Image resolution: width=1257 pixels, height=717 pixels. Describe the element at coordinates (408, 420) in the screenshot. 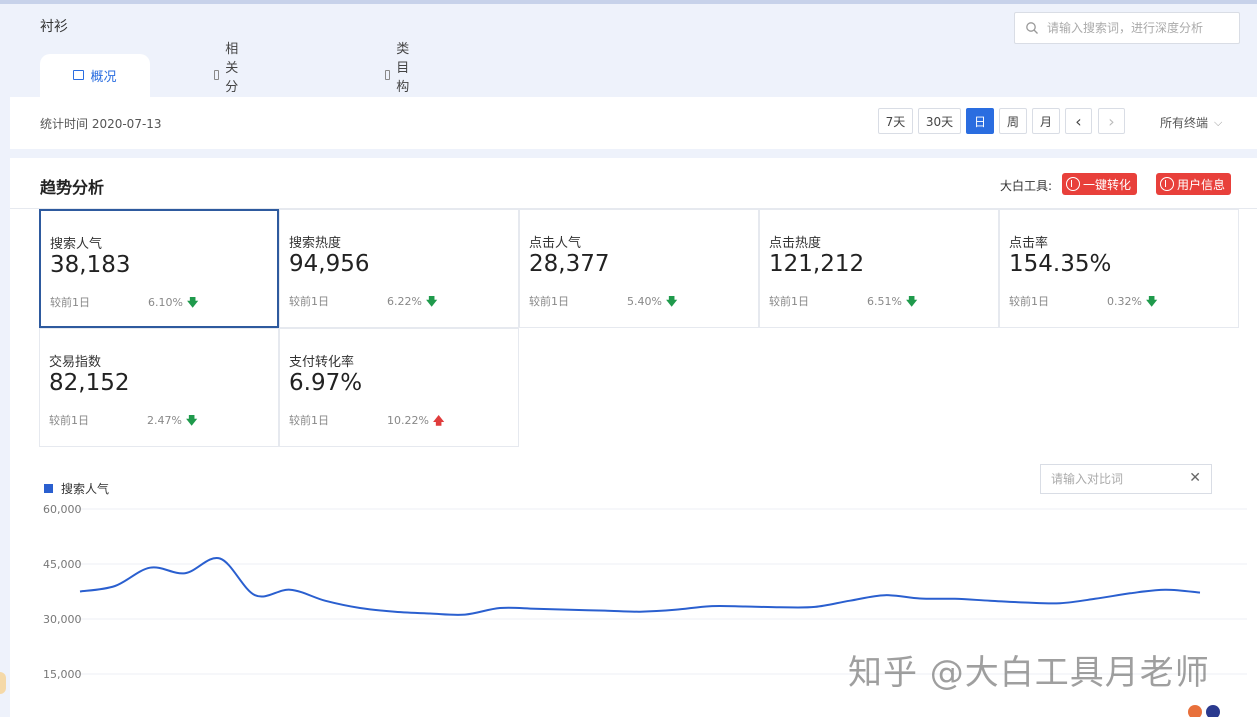

I see `metric-change-value: 10.22%` at that location.